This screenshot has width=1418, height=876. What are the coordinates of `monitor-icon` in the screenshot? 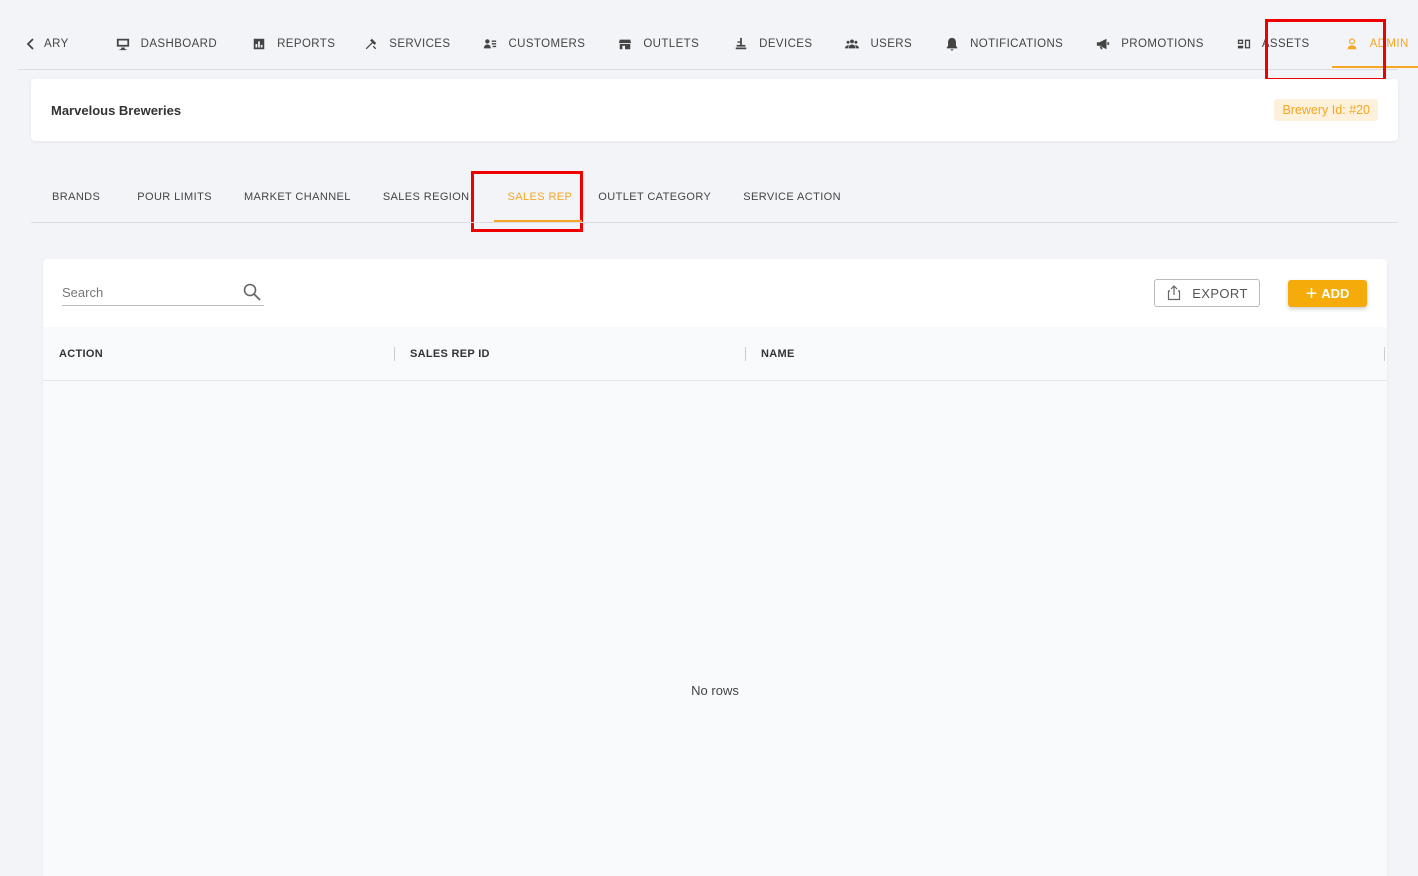 It's located at (123, 44).